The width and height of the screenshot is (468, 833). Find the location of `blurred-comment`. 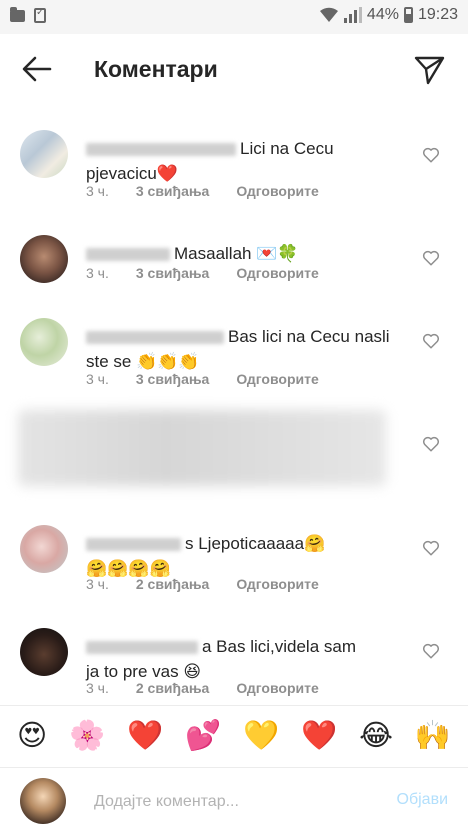

blurred-comment is located at coordinates (202, 448).